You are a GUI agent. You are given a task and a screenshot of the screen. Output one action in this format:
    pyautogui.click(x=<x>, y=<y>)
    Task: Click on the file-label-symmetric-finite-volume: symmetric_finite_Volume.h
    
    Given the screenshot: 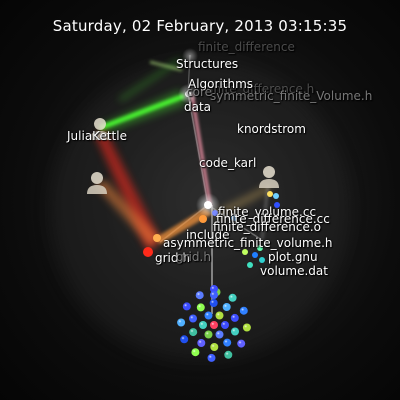 What is the action you would take?
    pyautogui.click(x=291, y=96)
    